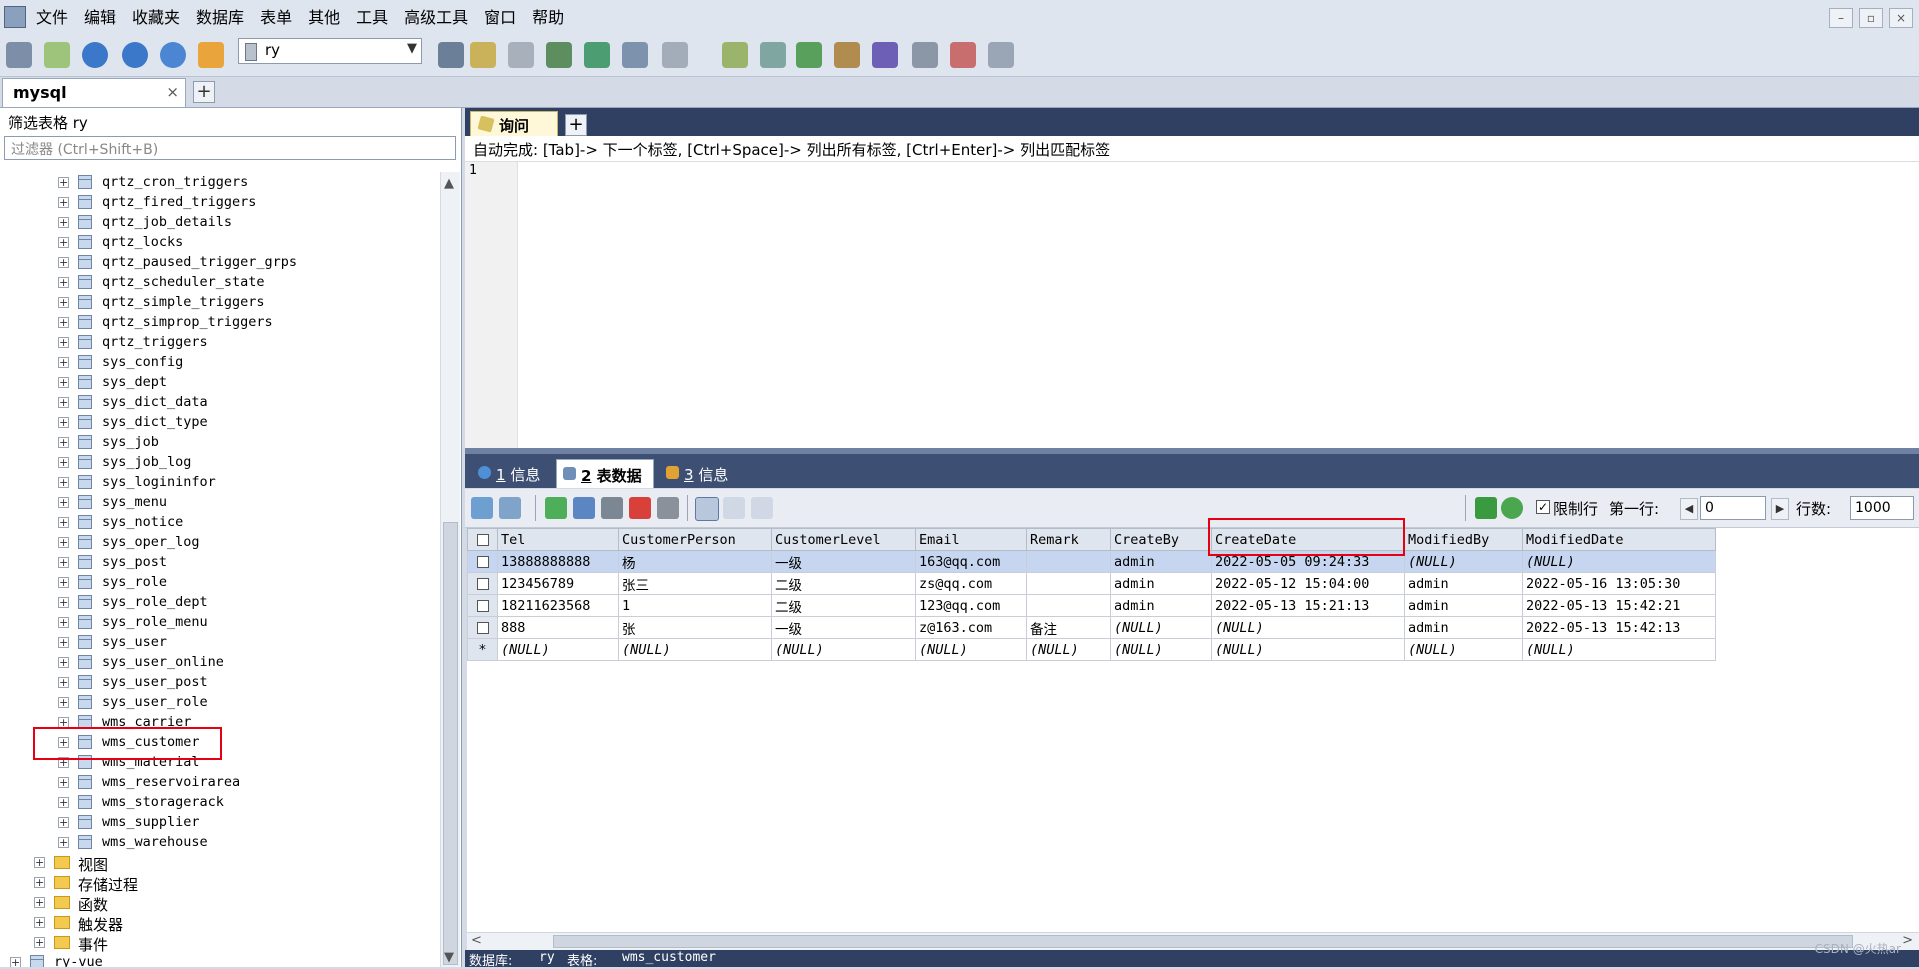 The image size is (1919, 969). What do you see at coordinates (1068, 627) in the screenshot?
I see `table-cell: 备注` at bounding box center [1068, 627].